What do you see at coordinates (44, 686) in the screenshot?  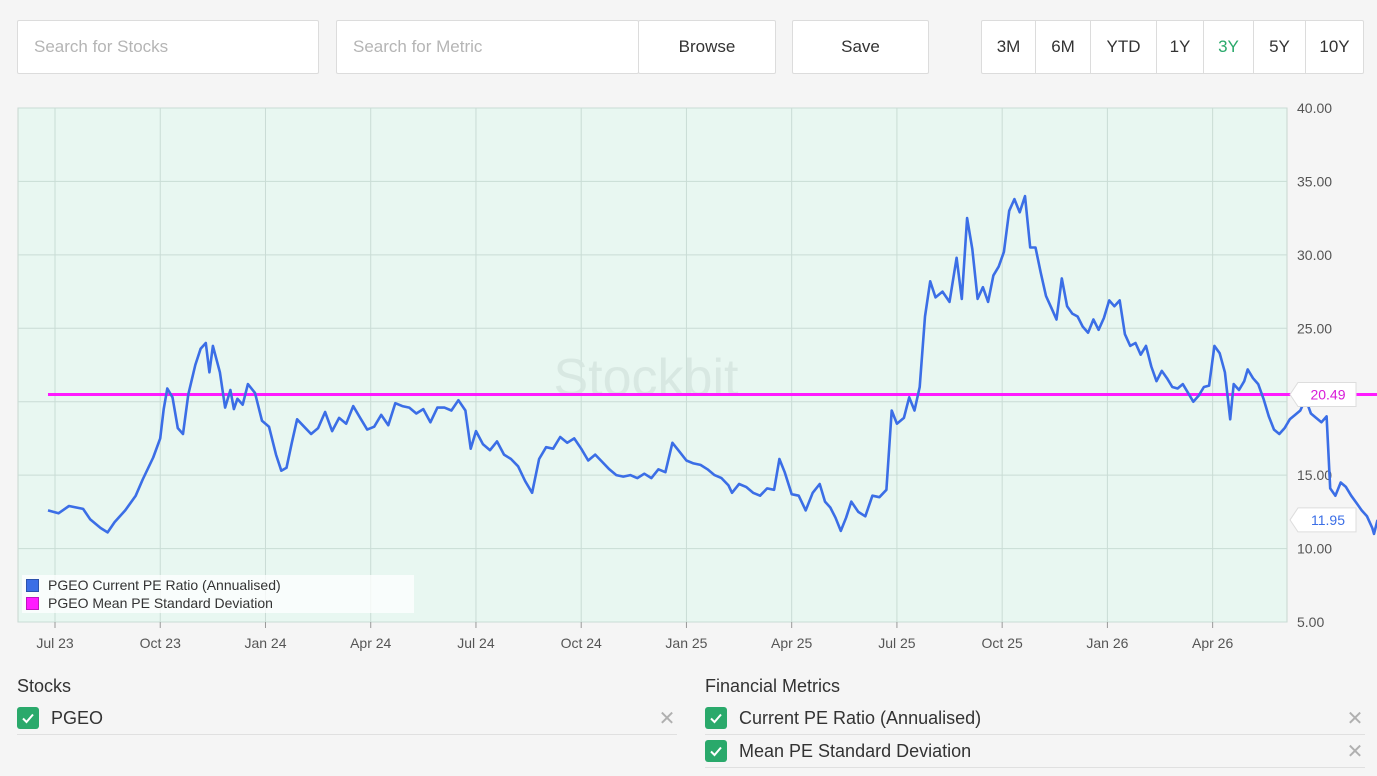 I see `stocks-section-title: Stocks` at bounding box center [44, 686].